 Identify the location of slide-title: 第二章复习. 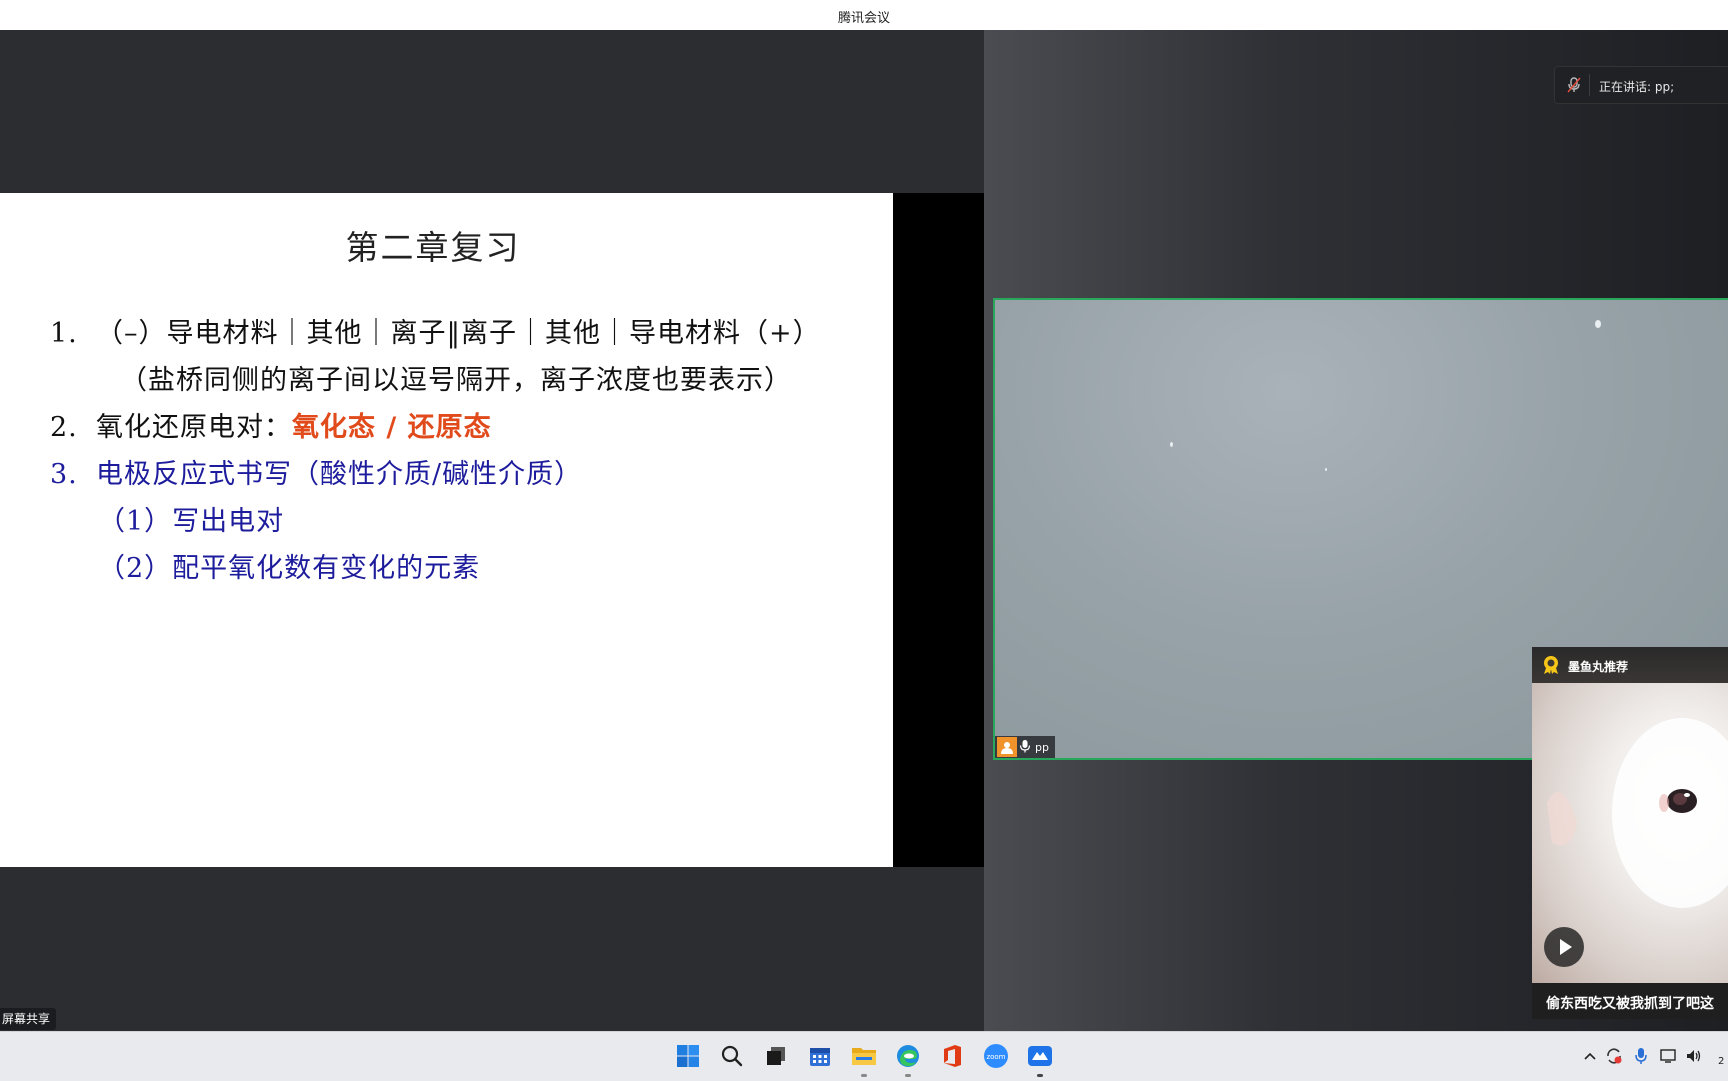
(433, 247).